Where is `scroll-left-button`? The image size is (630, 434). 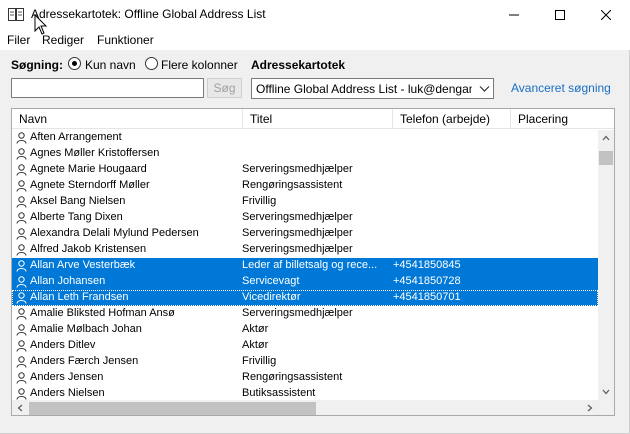 scroll-left-button is located at coordinates (20, 407).